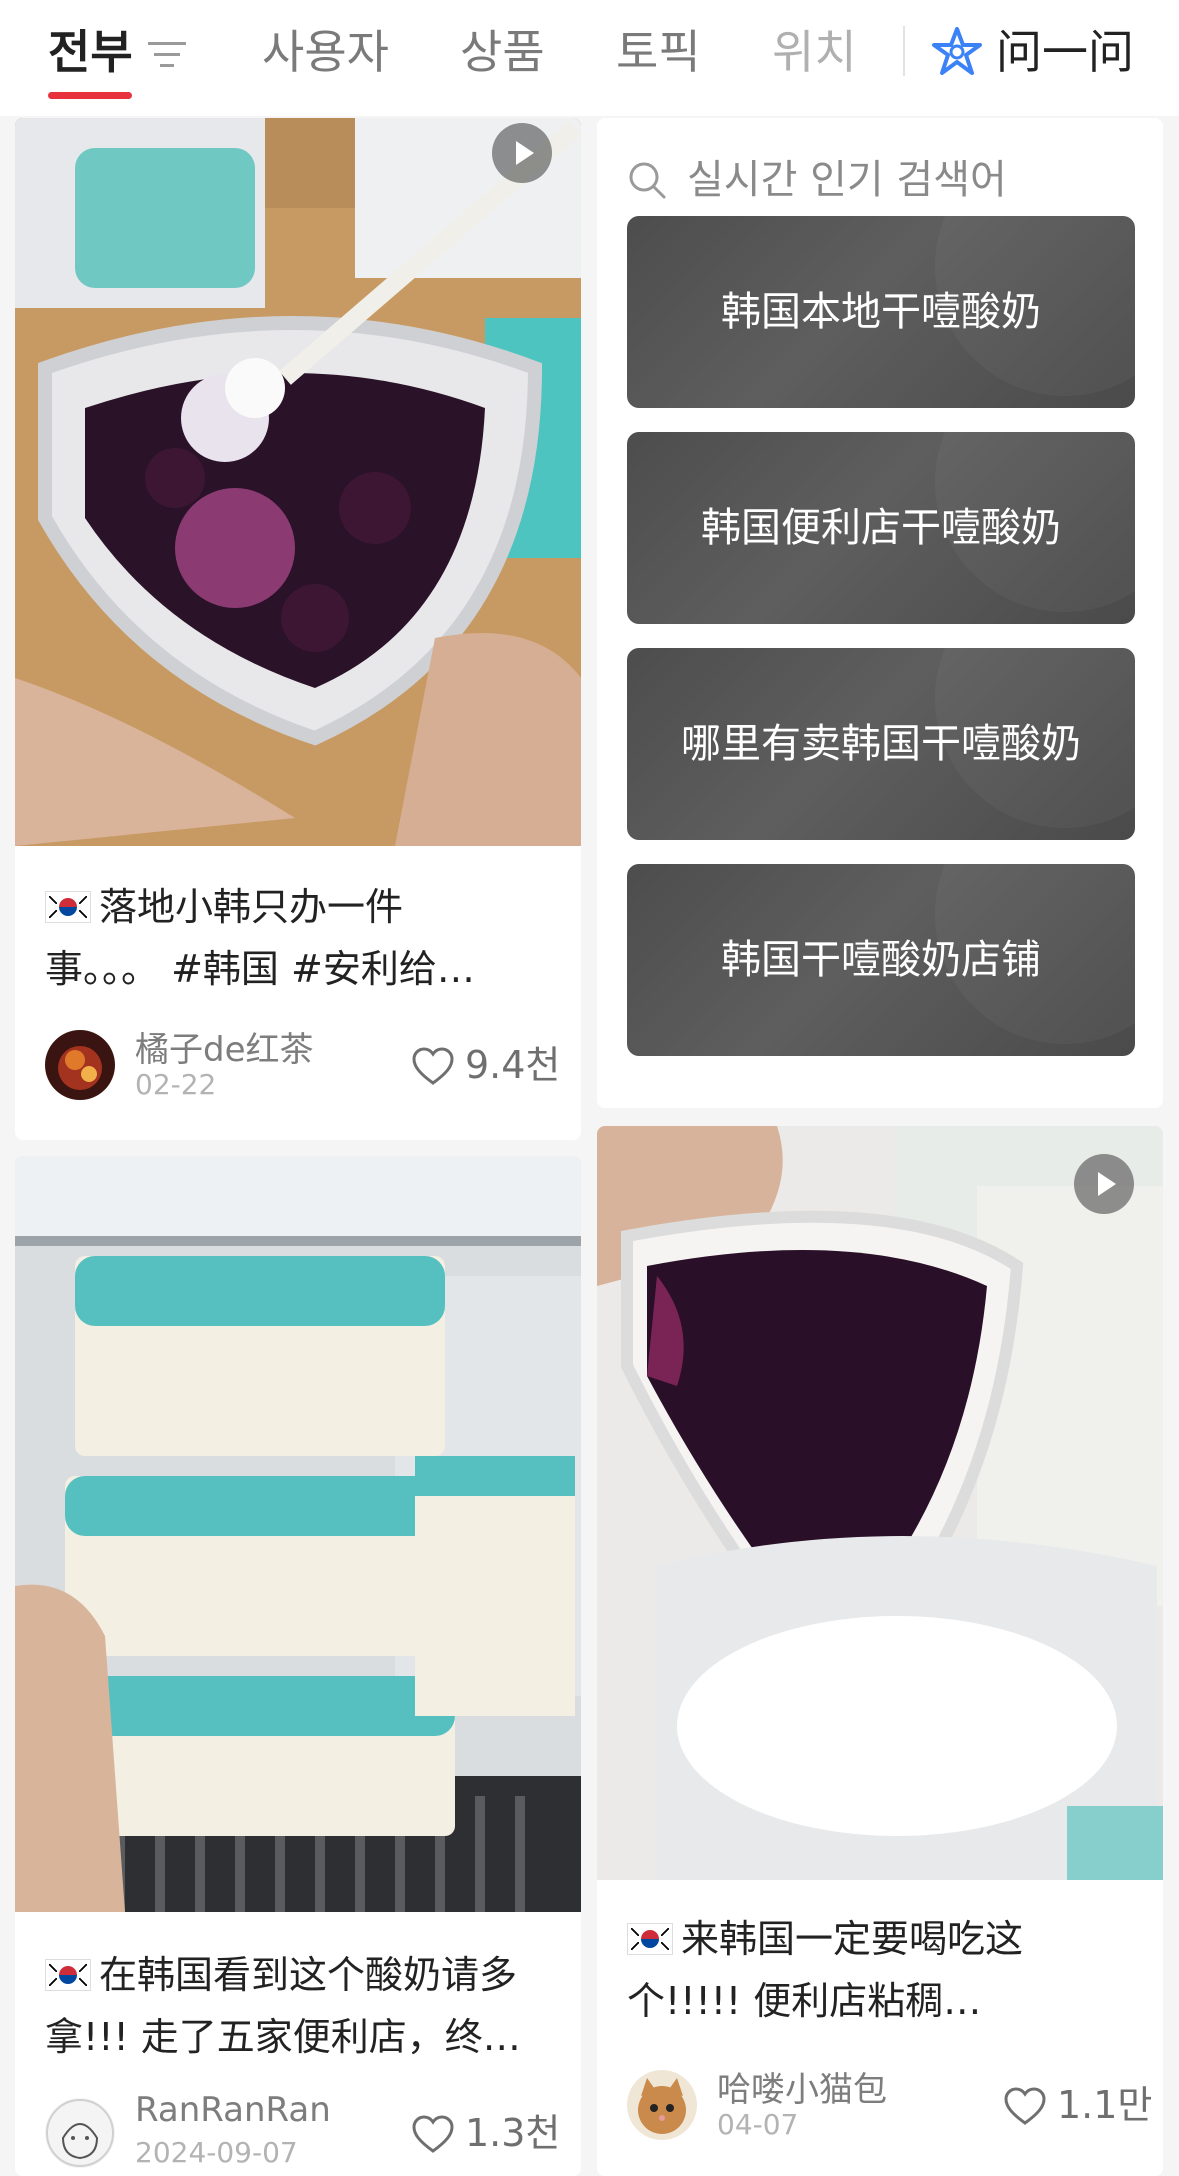  Describe the element at coordinates (881, 528) in the screenshot. I see `trending-search-item: 韩国便利店干噎酸奶` at that location.